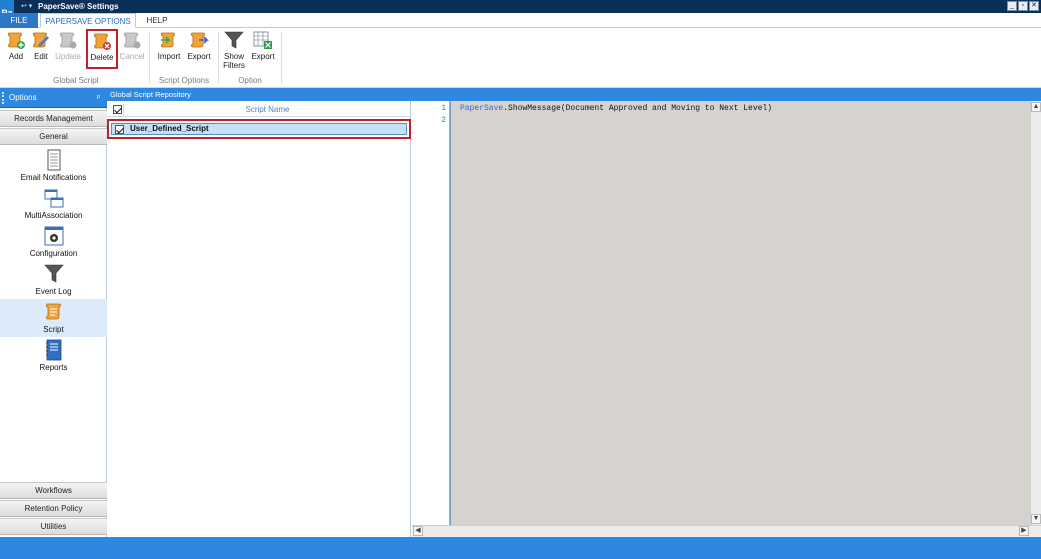 This screenshot has width=1041, height=559. What do you see at coordinates (53, 508) in the screenshot?
I see `nav-section-retention-policy: Retention Policy` at bounding box center [53, 508].